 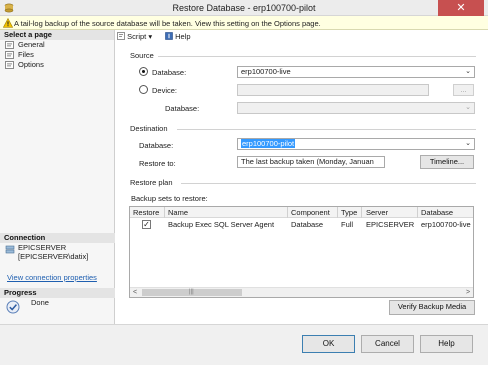 What do you see at coordinates (31, 64) in the screenshot?
I see `page-options-label: Options` at bounding box center [31, 64].